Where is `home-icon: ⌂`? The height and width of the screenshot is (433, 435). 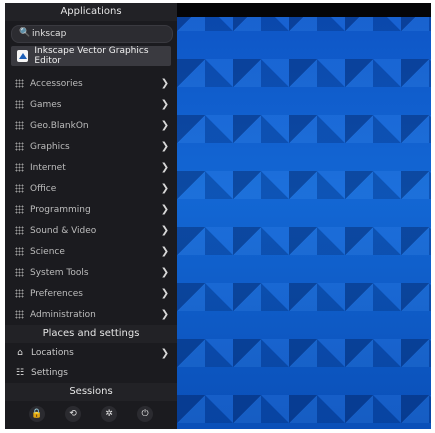 home-icon: ⌂ is located at coordinates (20, 353).